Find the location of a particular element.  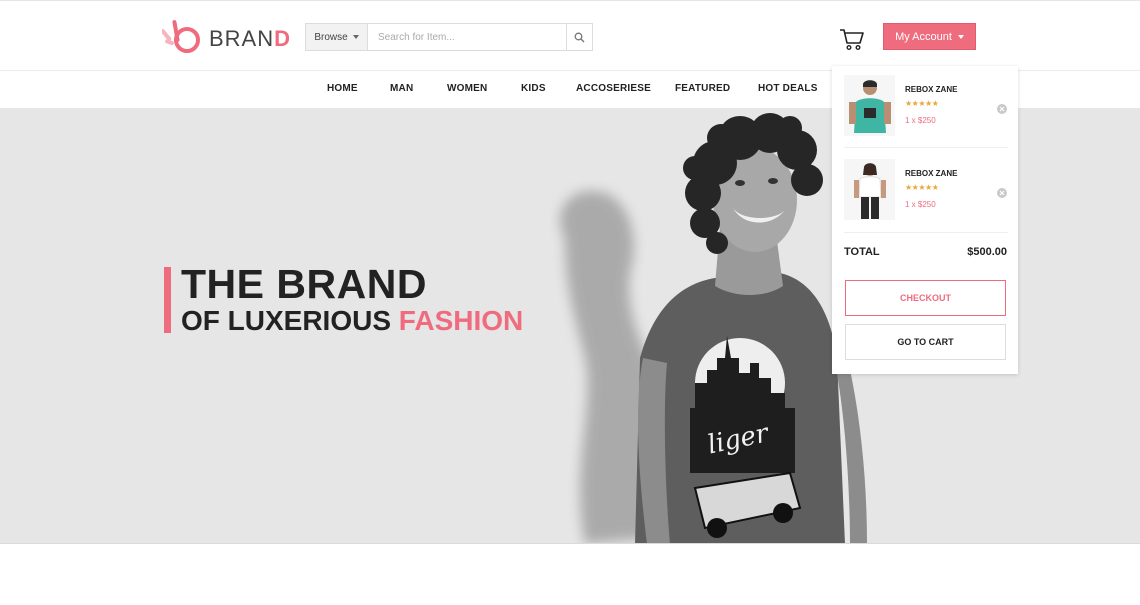

nav-item-hot-deals: HOT DEALS is located at coordinates (788, 88).